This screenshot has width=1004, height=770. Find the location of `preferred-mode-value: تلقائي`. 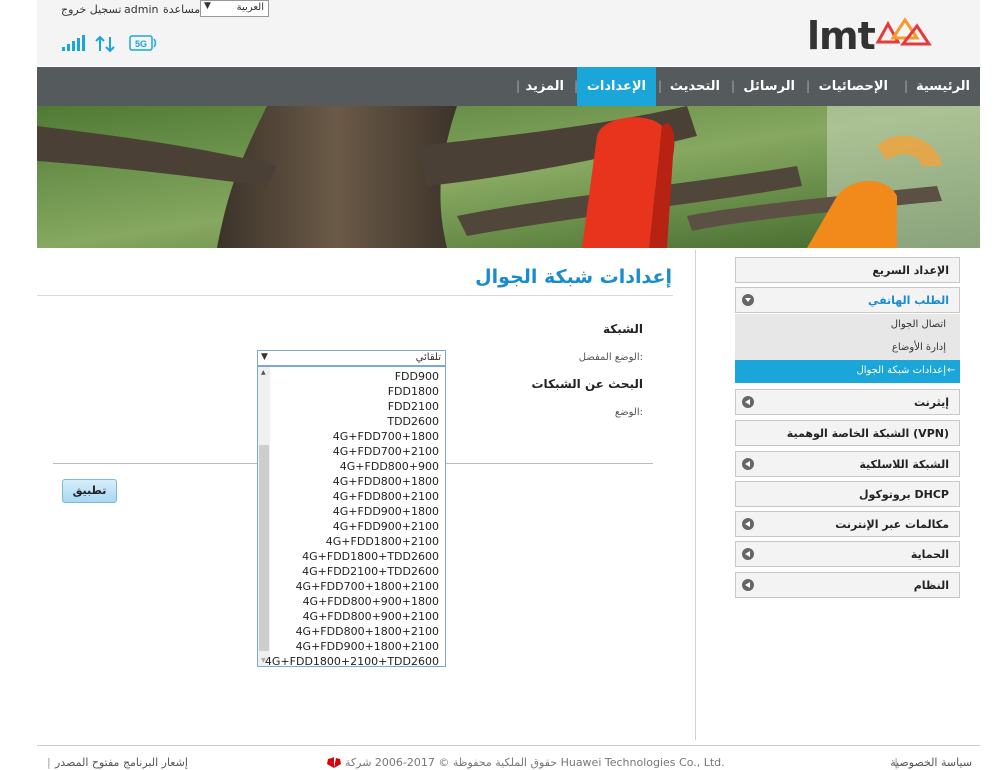

preferred-mode-value: تلقائي is located at coordinates (428, 357).